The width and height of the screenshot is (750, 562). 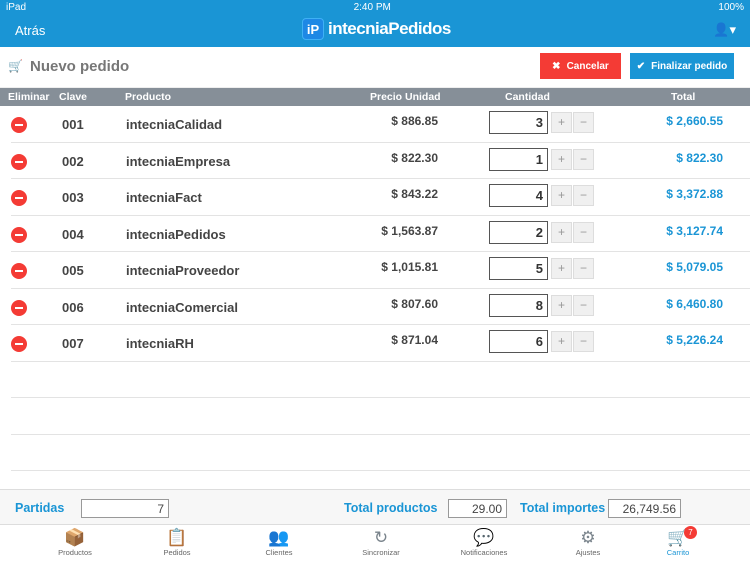 What do you see at coordinates (518, 341) in the screenshot?
I see `quantity-input: 6` at bounding box center [518, 341].